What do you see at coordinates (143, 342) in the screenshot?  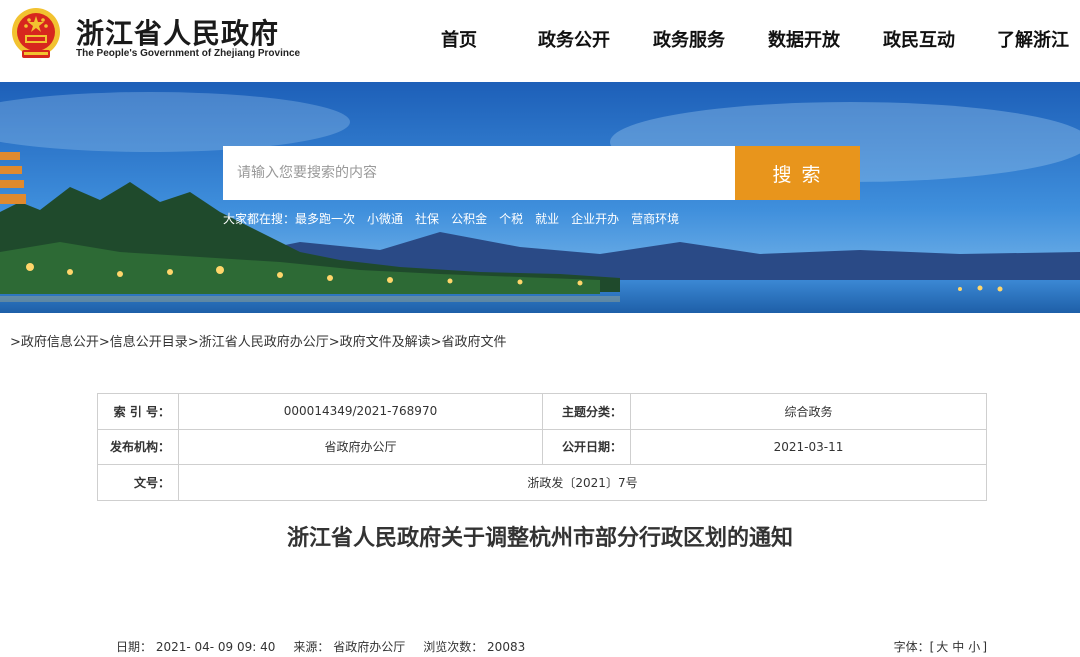 I see `breadcrumb-item: >信息公开目录` at bounding box center [143, 342].